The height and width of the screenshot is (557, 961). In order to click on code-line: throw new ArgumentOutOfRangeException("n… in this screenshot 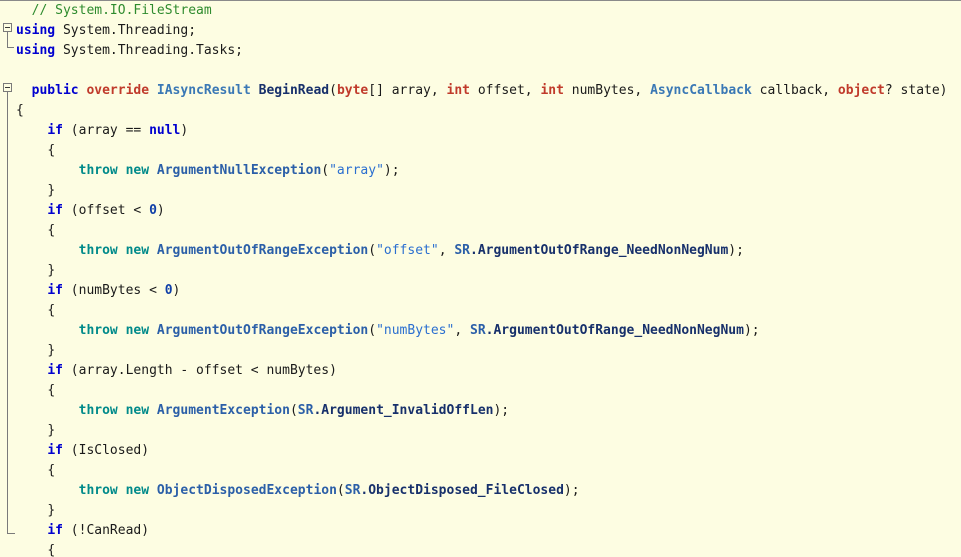, I will do `click(419, 330)`.